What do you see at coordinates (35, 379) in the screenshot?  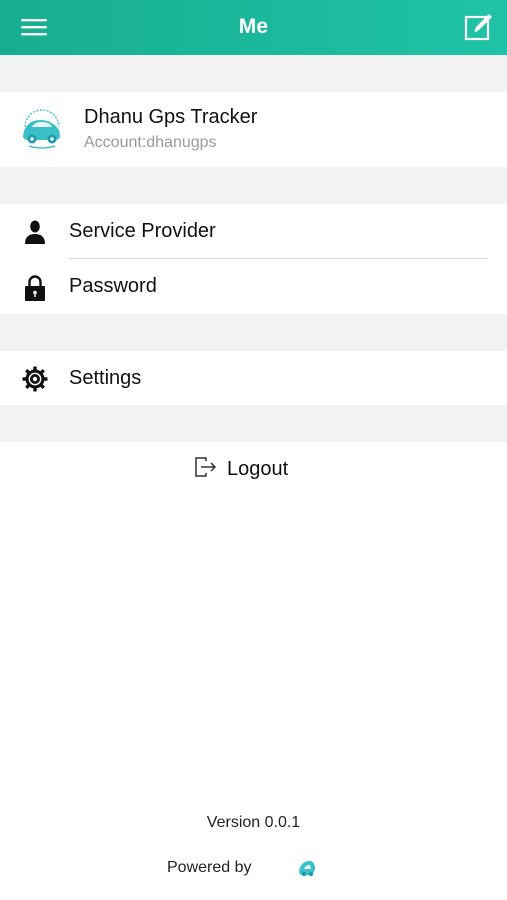 I see `gear-icon` at bounding box center [35, 379].